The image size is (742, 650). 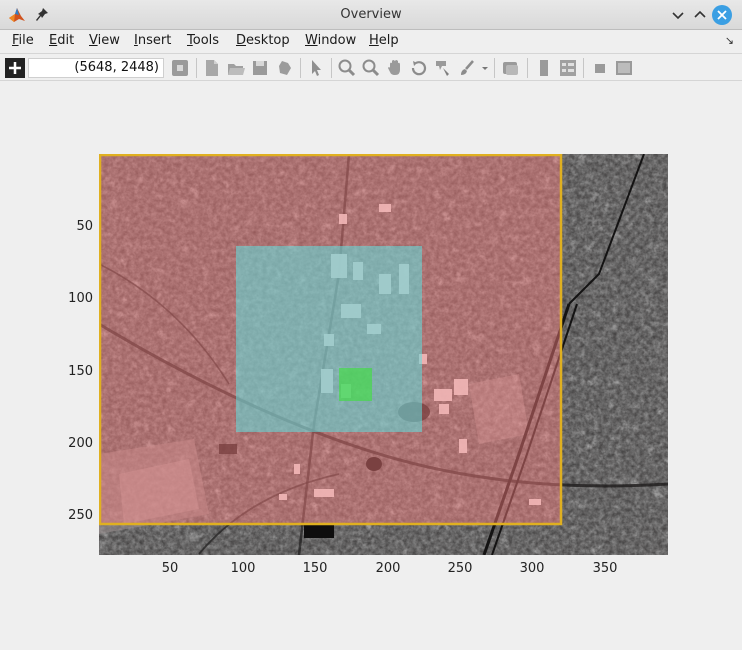 What do you see at coordinates (180, 68) in the screenshot?
I see `stop-icon` at bounding box center [180, 68].